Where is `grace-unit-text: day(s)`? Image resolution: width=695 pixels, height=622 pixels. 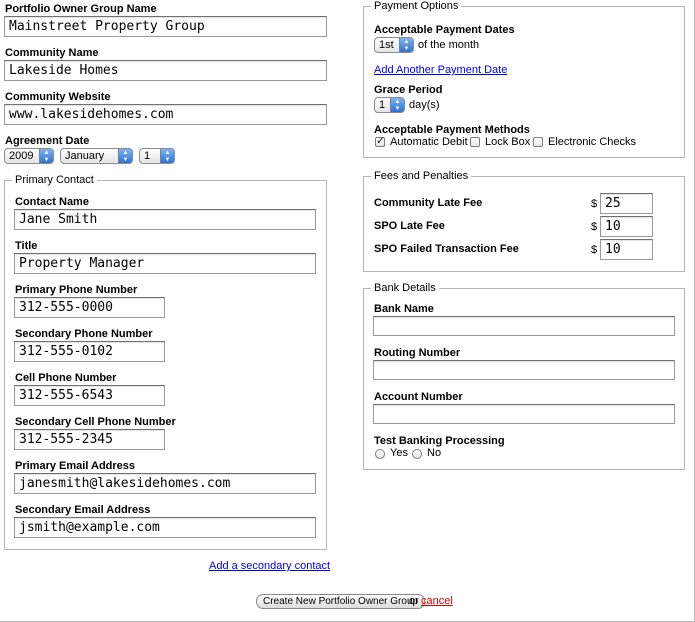
grace-unit-text: day(s) is located at coordinates (424, 105).